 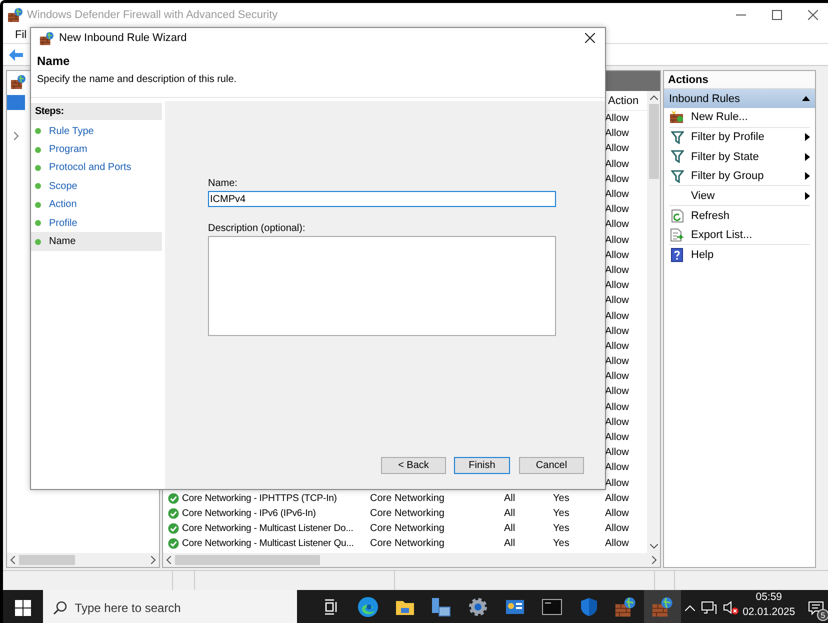 I want to click on notification-button: 5, so click(x=814, y=606).